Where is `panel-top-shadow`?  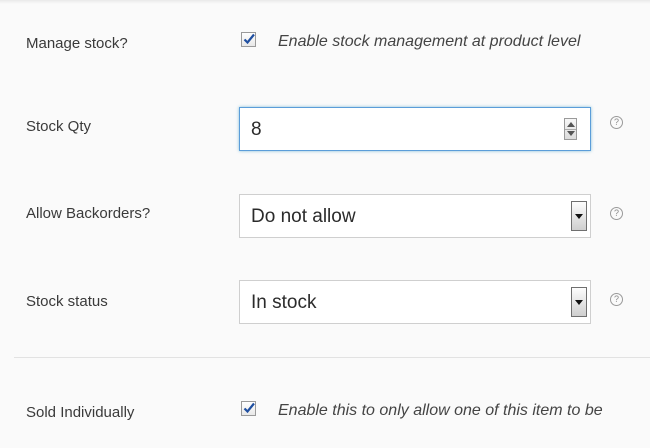
panel-top-shadow is located at coordinates (325, 2).